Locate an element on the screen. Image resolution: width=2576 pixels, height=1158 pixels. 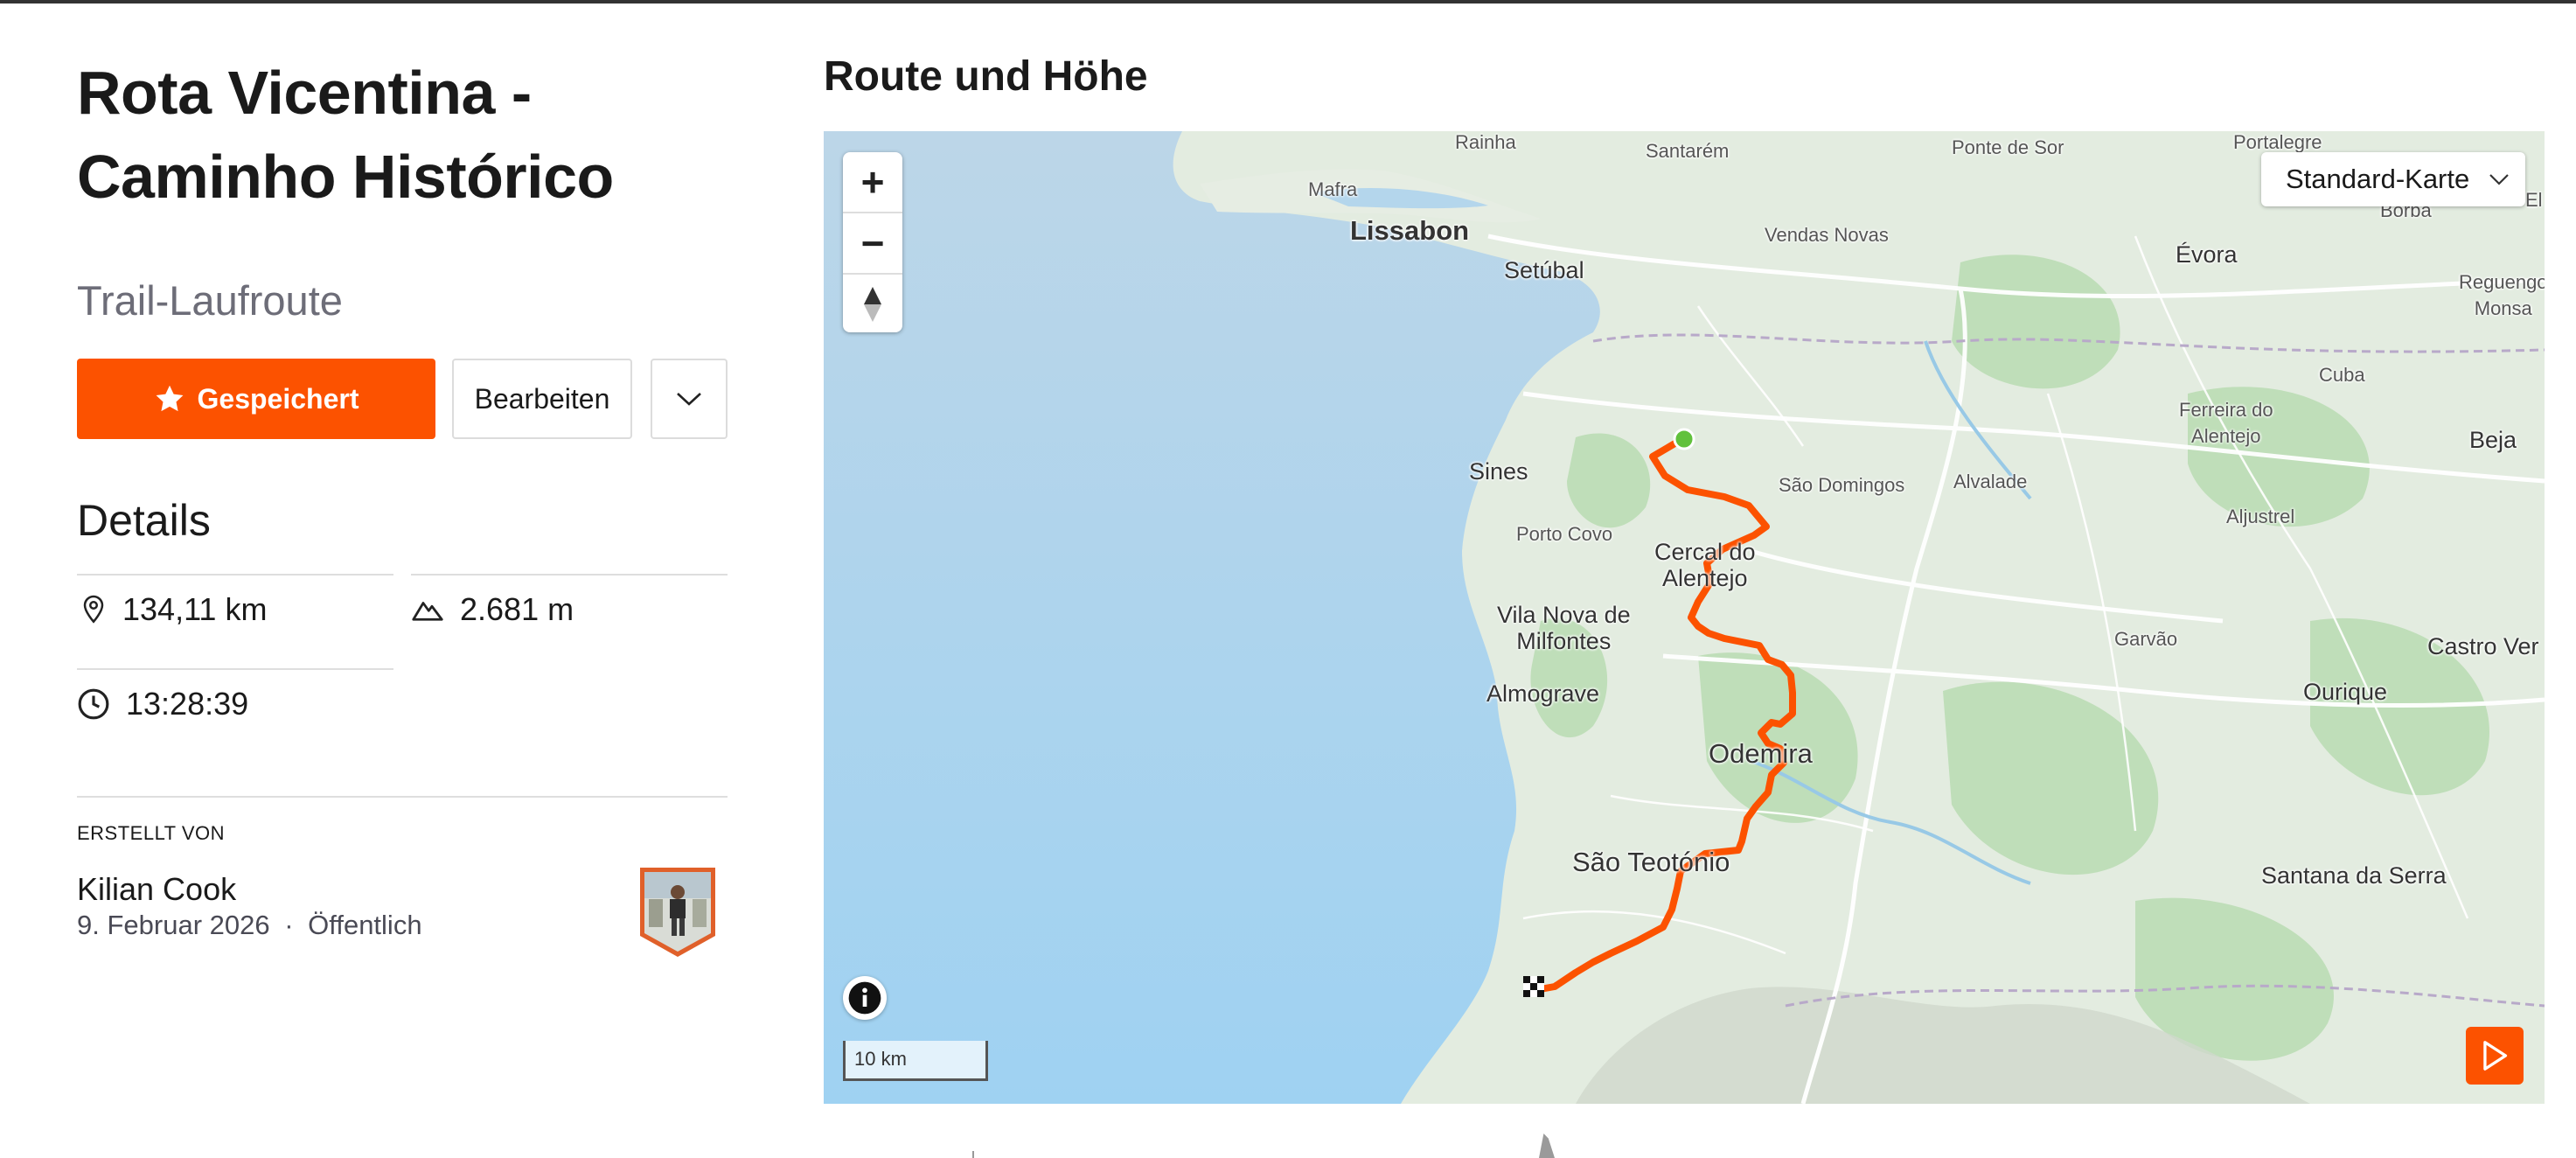
top-border is located at coordinates (1288, 1).